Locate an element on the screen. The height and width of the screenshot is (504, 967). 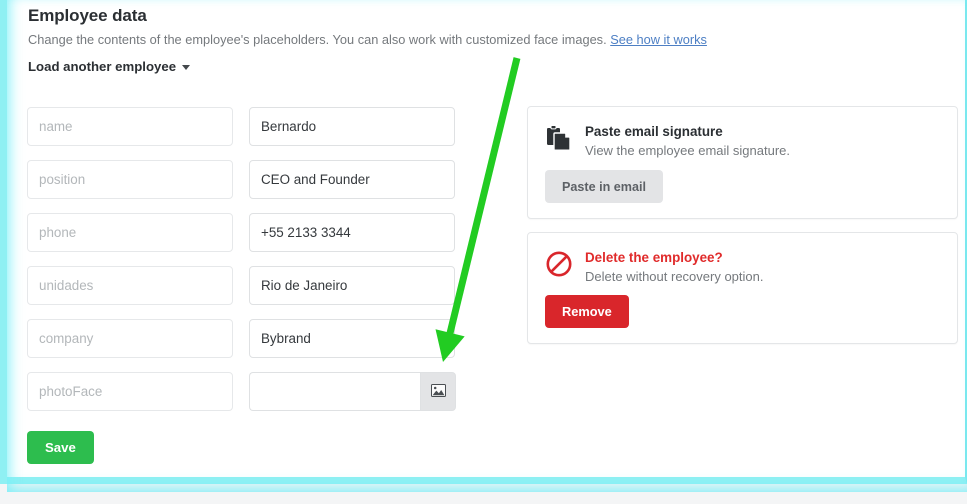
card-title-signature: Paste email signature is located at coordinates (654, 131).